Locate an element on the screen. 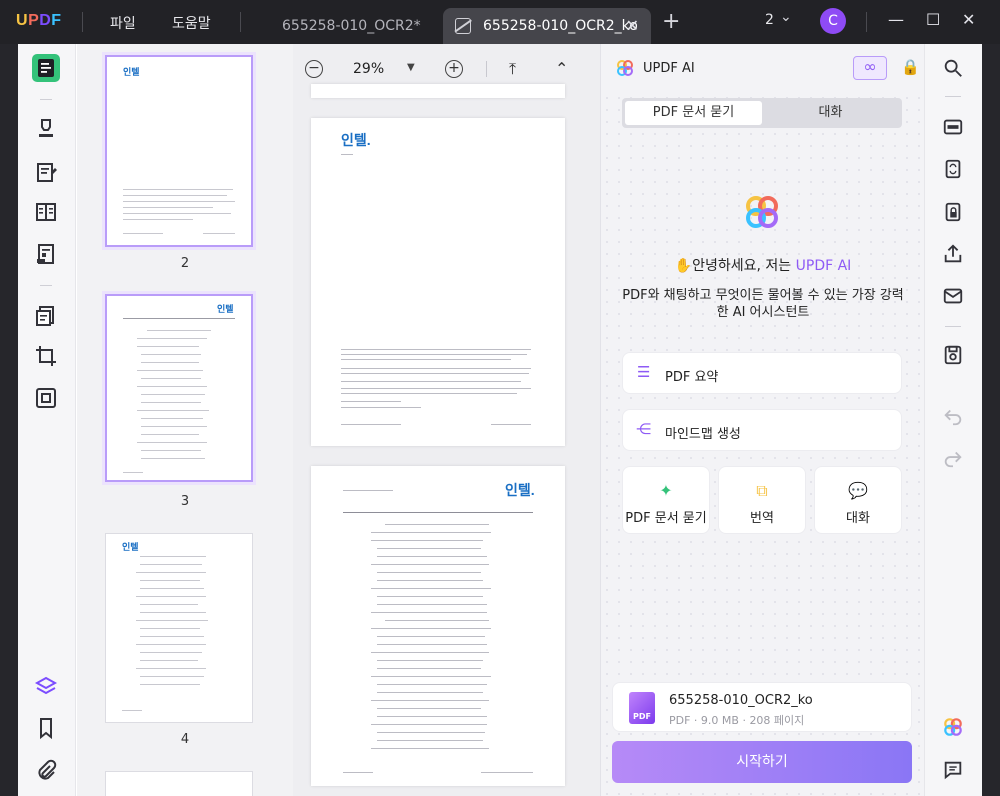 This screenshot has width=1000, height=796. window-count: 2 is located at coordinates (769, 20).